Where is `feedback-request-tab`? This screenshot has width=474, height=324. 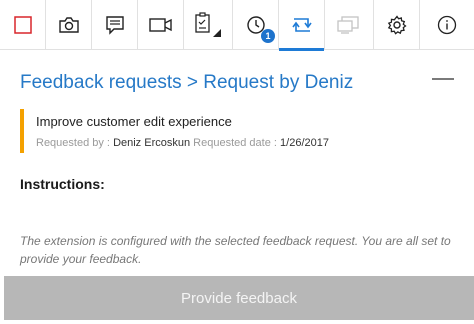
feedback-request-tab is located at coordinates (302, 25).